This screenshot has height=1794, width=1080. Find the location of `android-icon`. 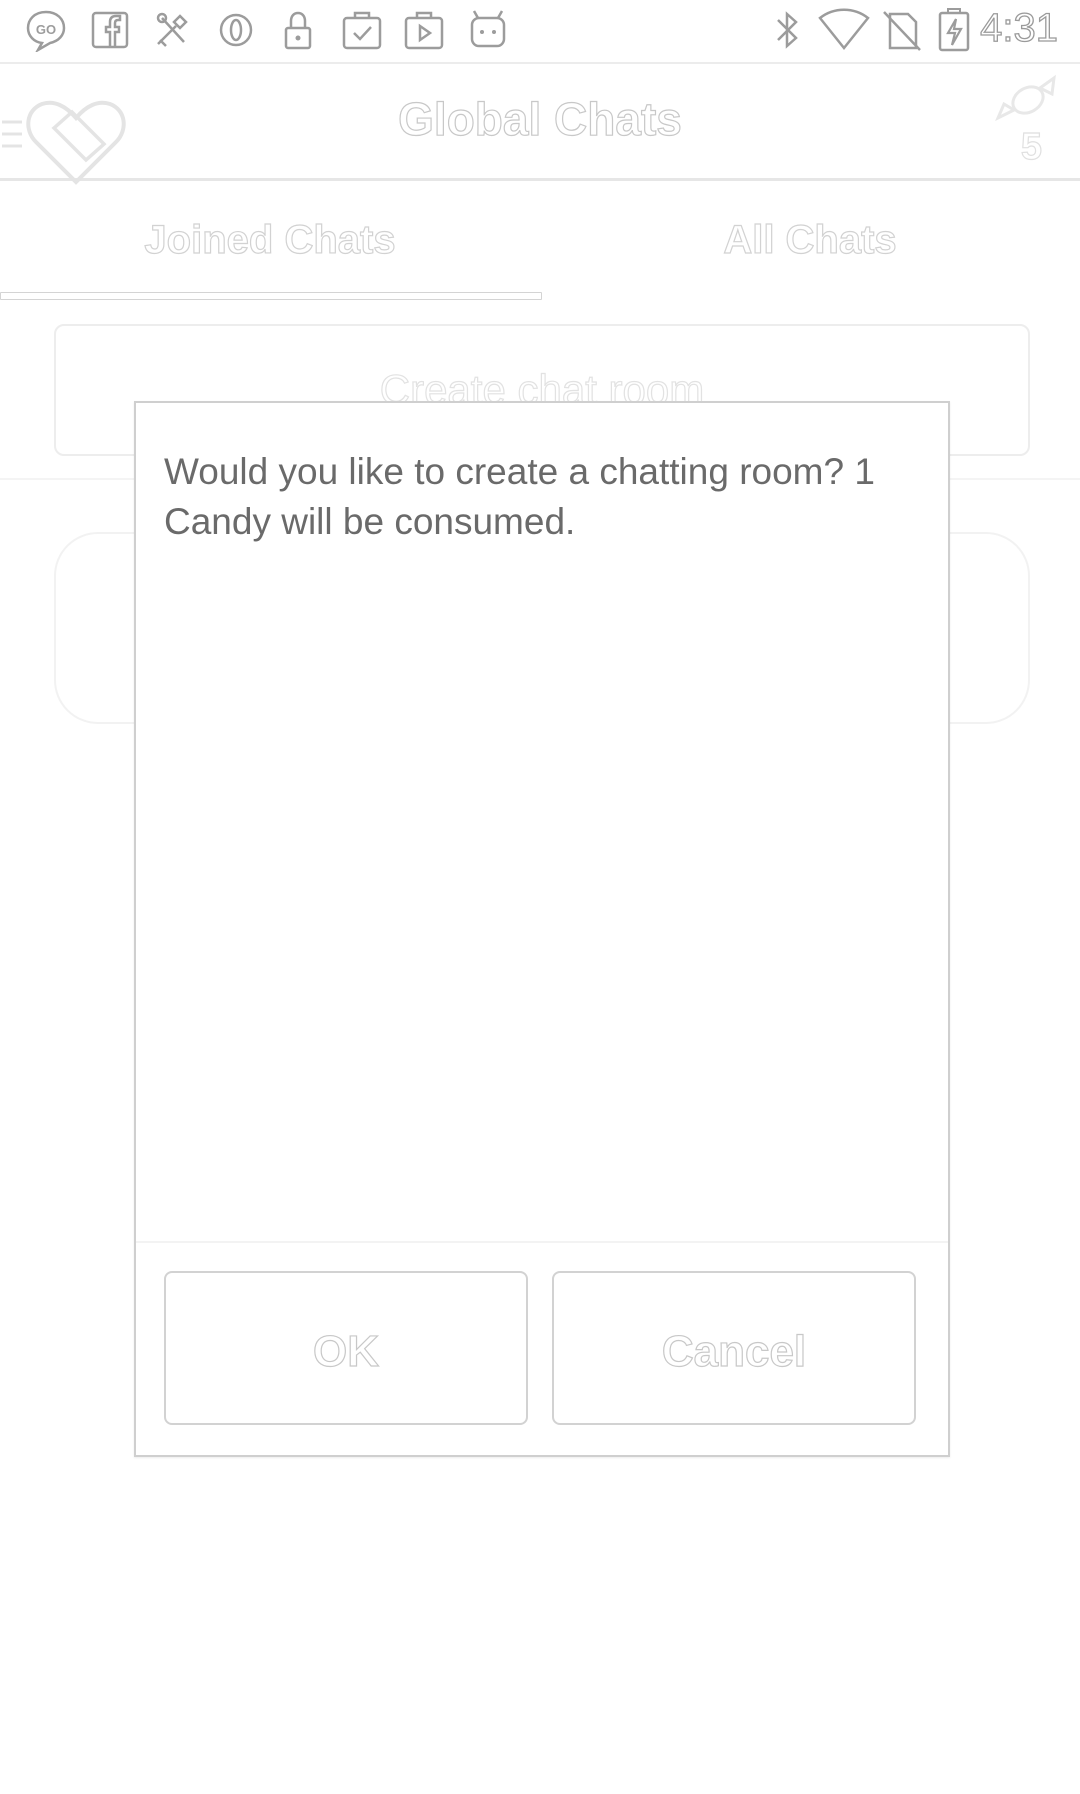

android-icon is located at coordinates (488, 30).